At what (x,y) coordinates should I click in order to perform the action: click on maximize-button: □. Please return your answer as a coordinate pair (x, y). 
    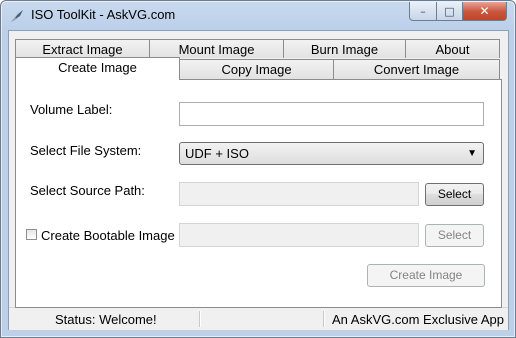
    Looking at the image, I should click on (450, 11).